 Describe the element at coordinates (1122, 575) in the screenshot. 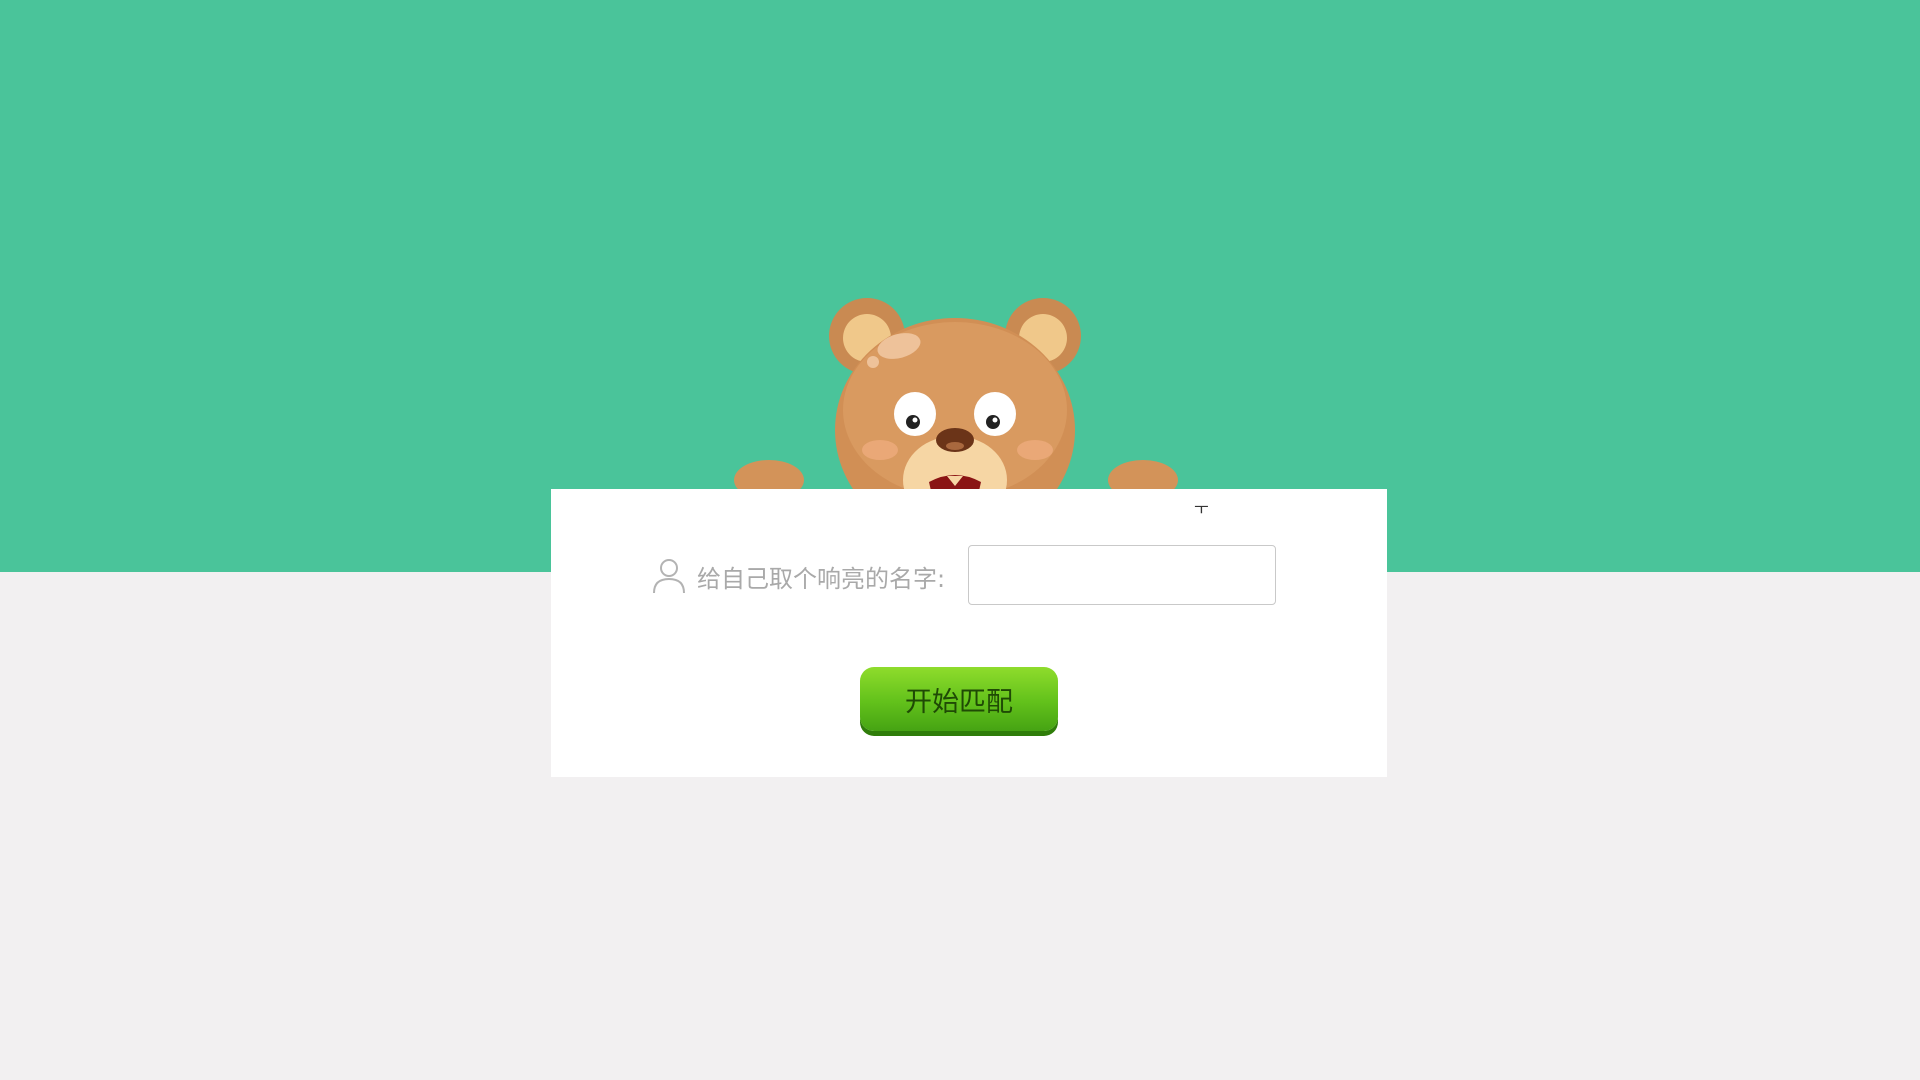

I see `name-input` at that location.